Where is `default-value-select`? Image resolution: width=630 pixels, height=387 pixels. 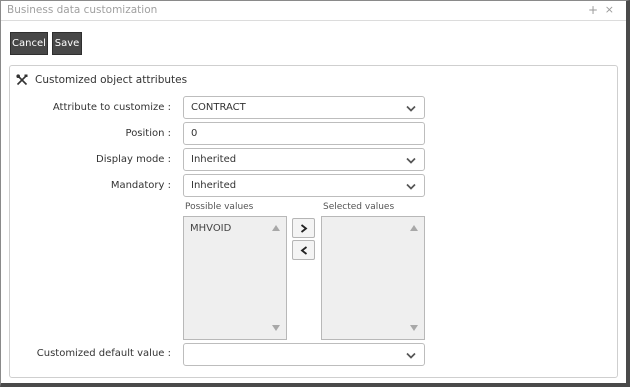 default-value-select is located at coordinates (304, 354).